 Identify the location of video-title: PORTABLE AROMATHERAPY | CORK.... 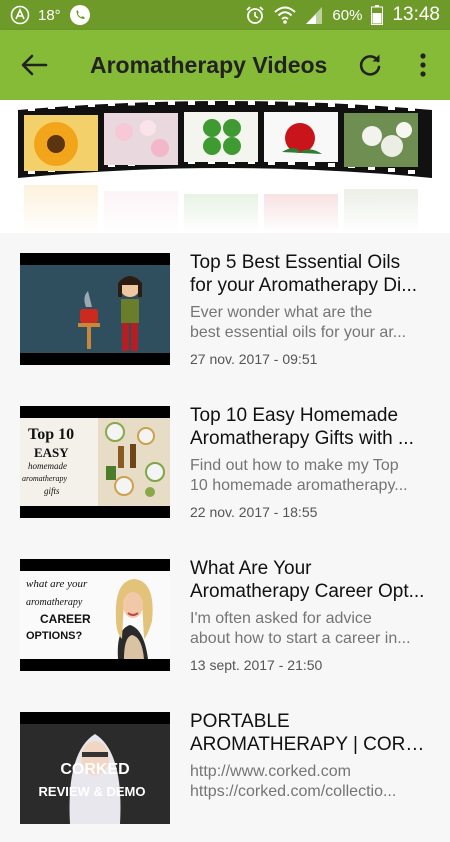
(311, 733).